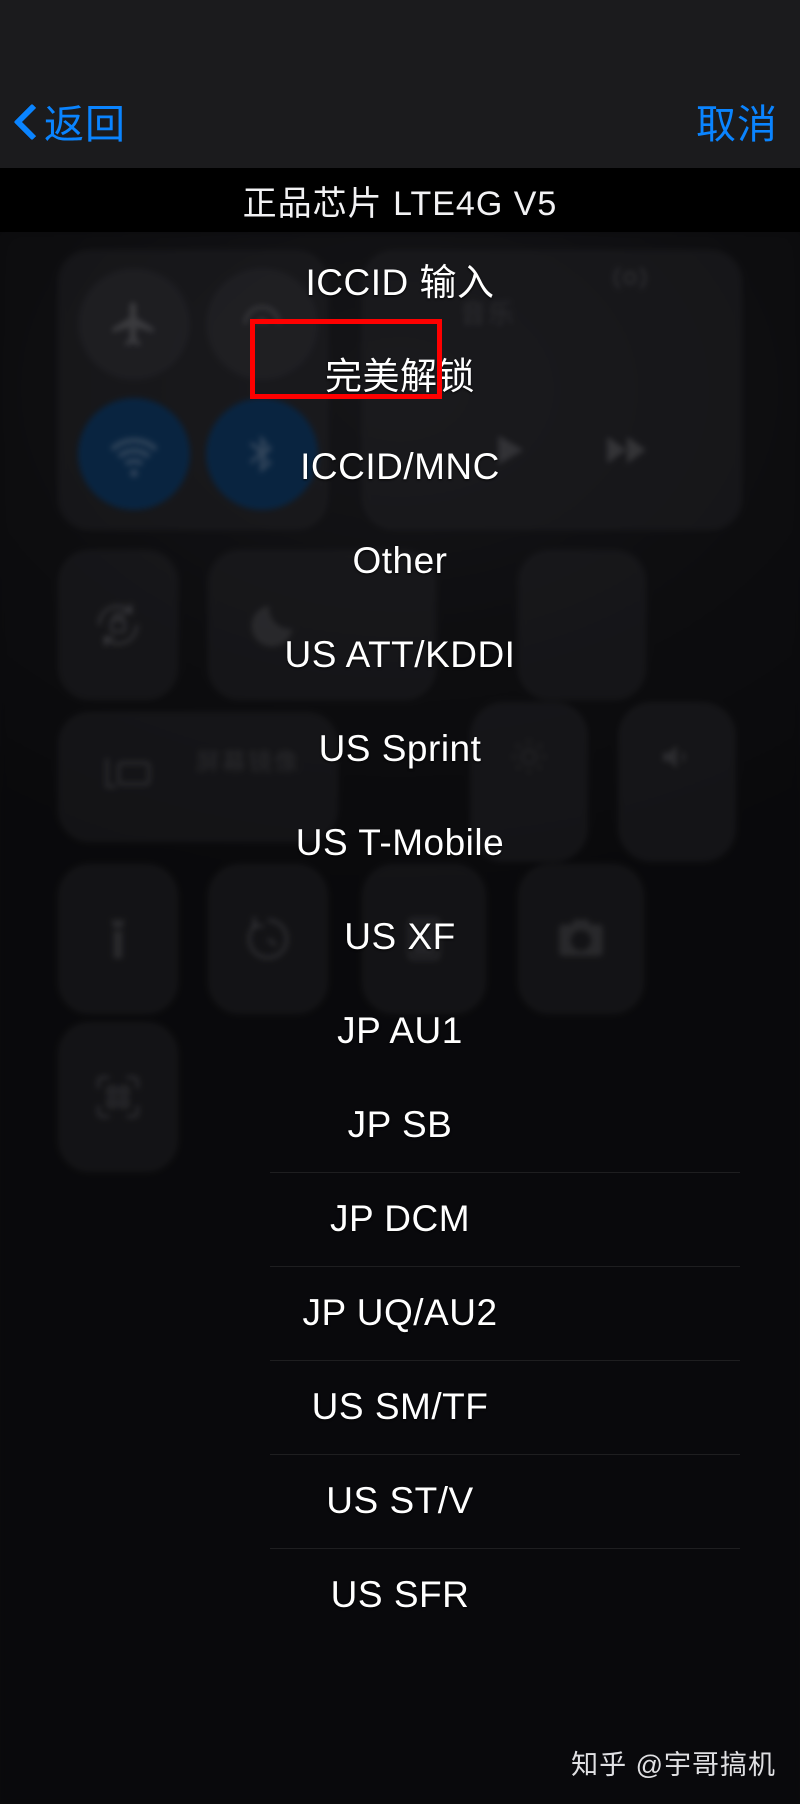 This screenshot has width=800, height=1804. I want to click on option-label: JP UQ/AU2, so click(400, 1312).